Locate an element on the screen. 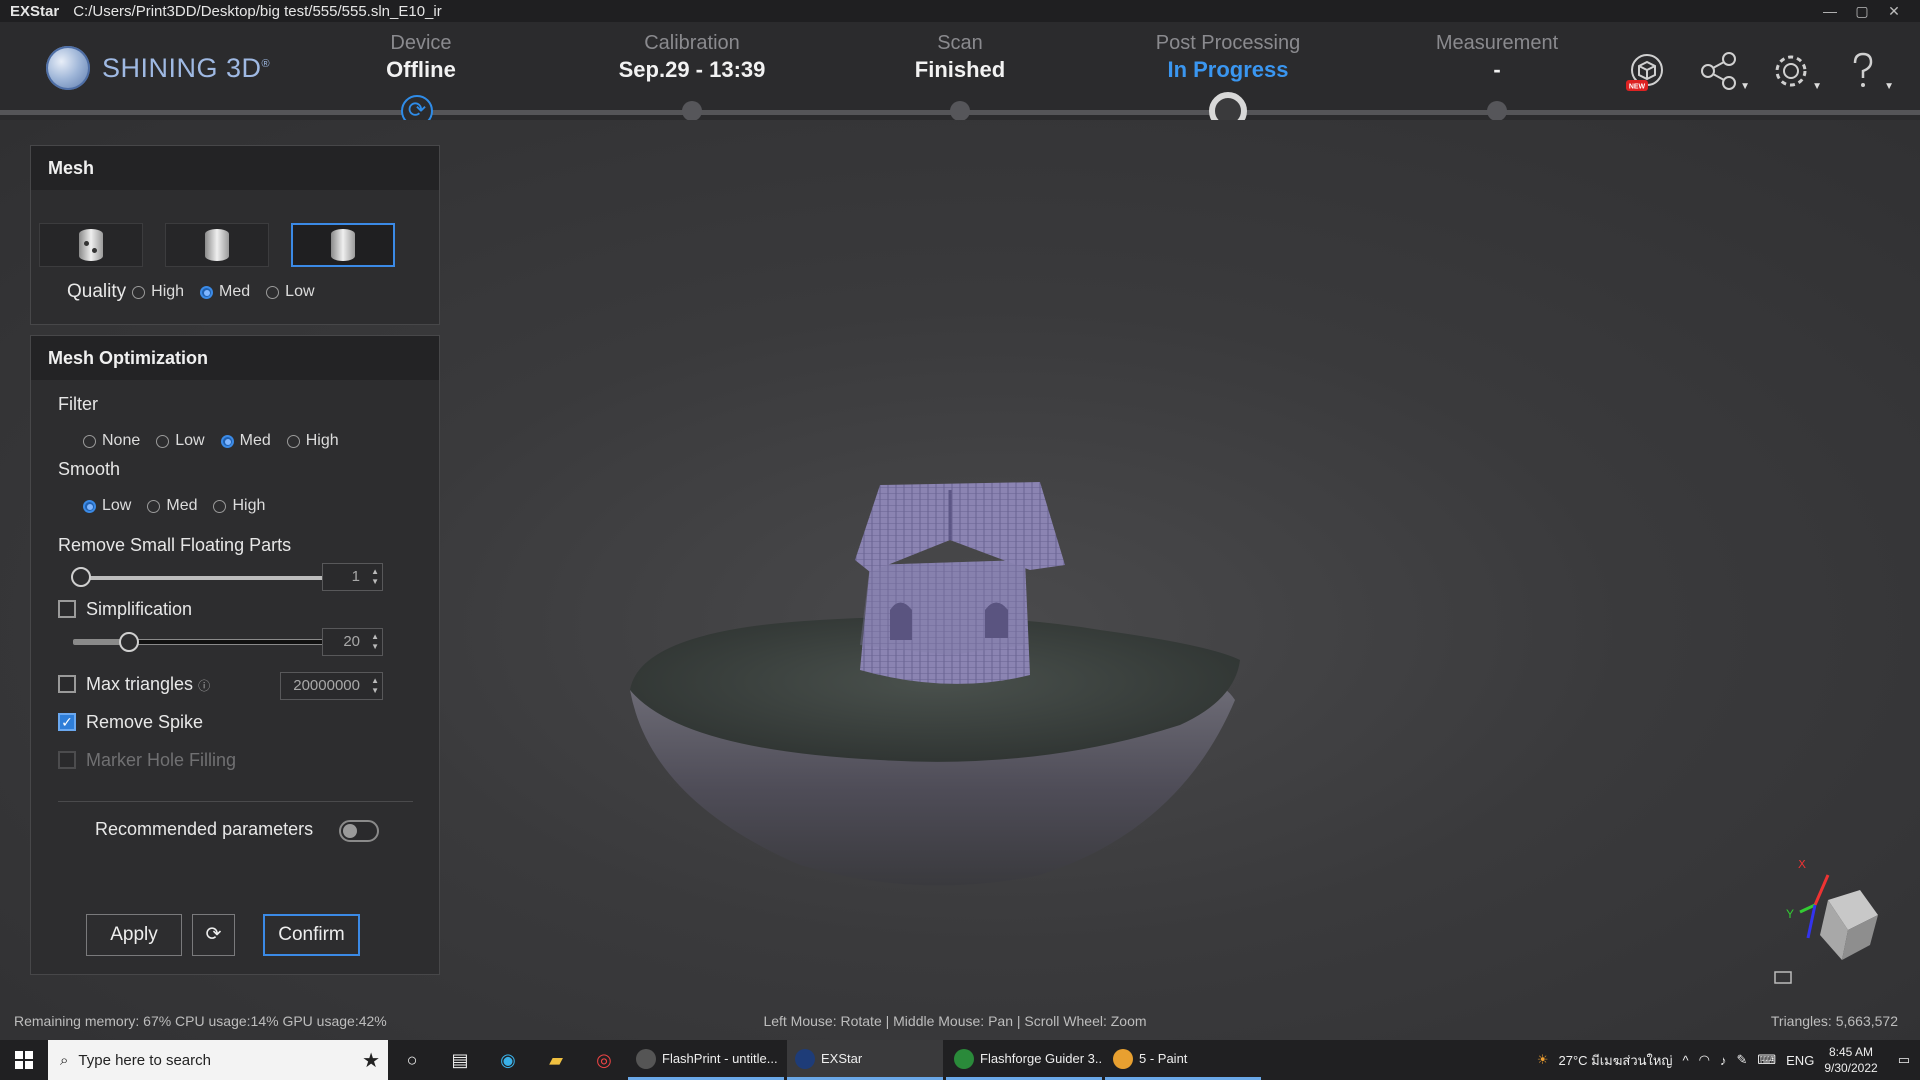 This screenshot has height=1080, width=1920. mesh-mode-watertight-button is located at coordinates (91, 245).